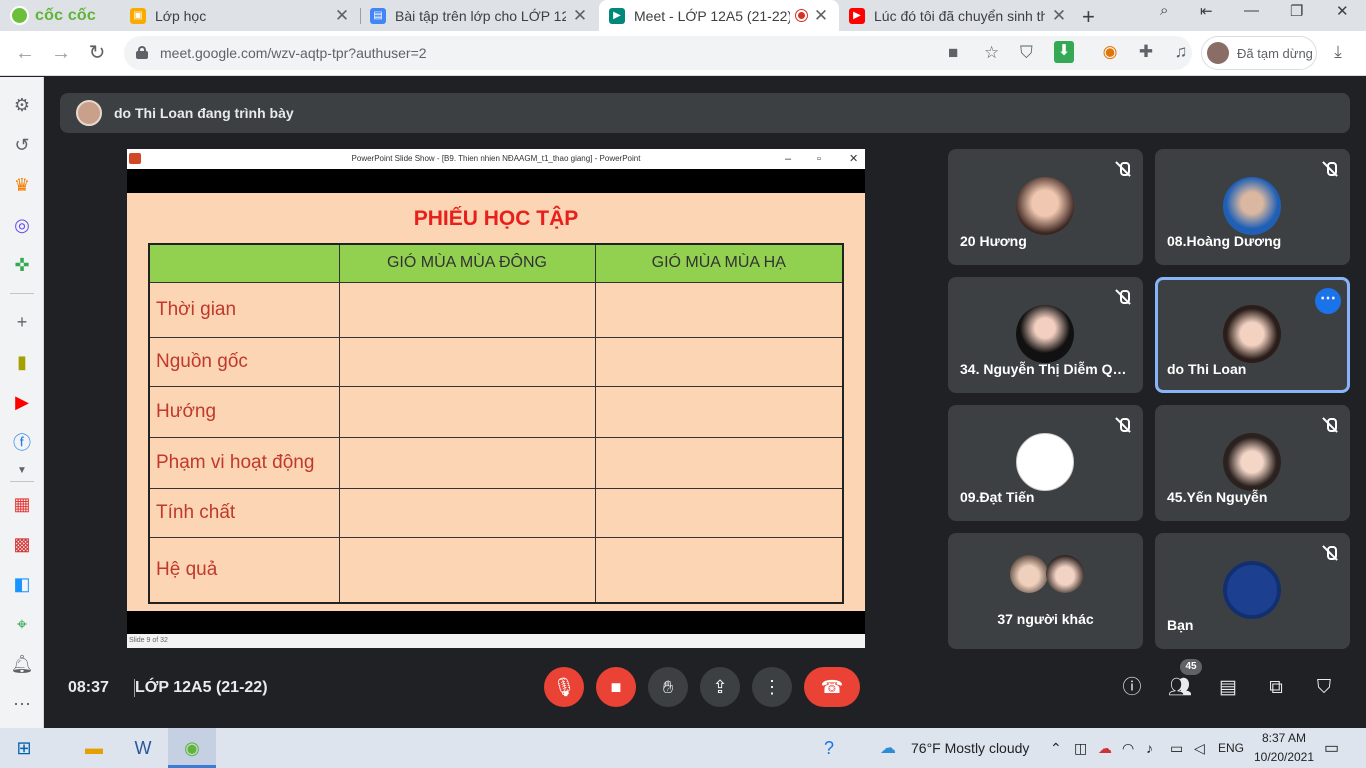 The image size is (1366, 768). Describe the element at coordinates (135, 158) in the screenshot. I see `powerpoint-icon` at that location.